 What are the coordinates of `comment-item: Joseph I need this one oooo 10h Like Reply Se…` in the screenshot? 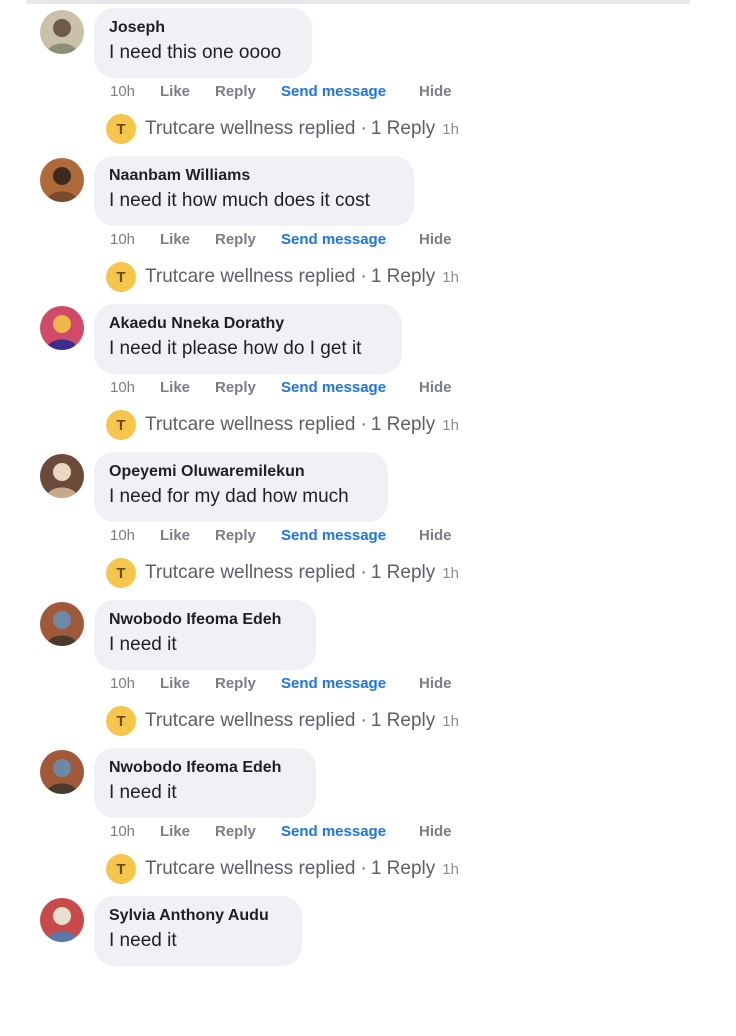 It's located at (368, 74).